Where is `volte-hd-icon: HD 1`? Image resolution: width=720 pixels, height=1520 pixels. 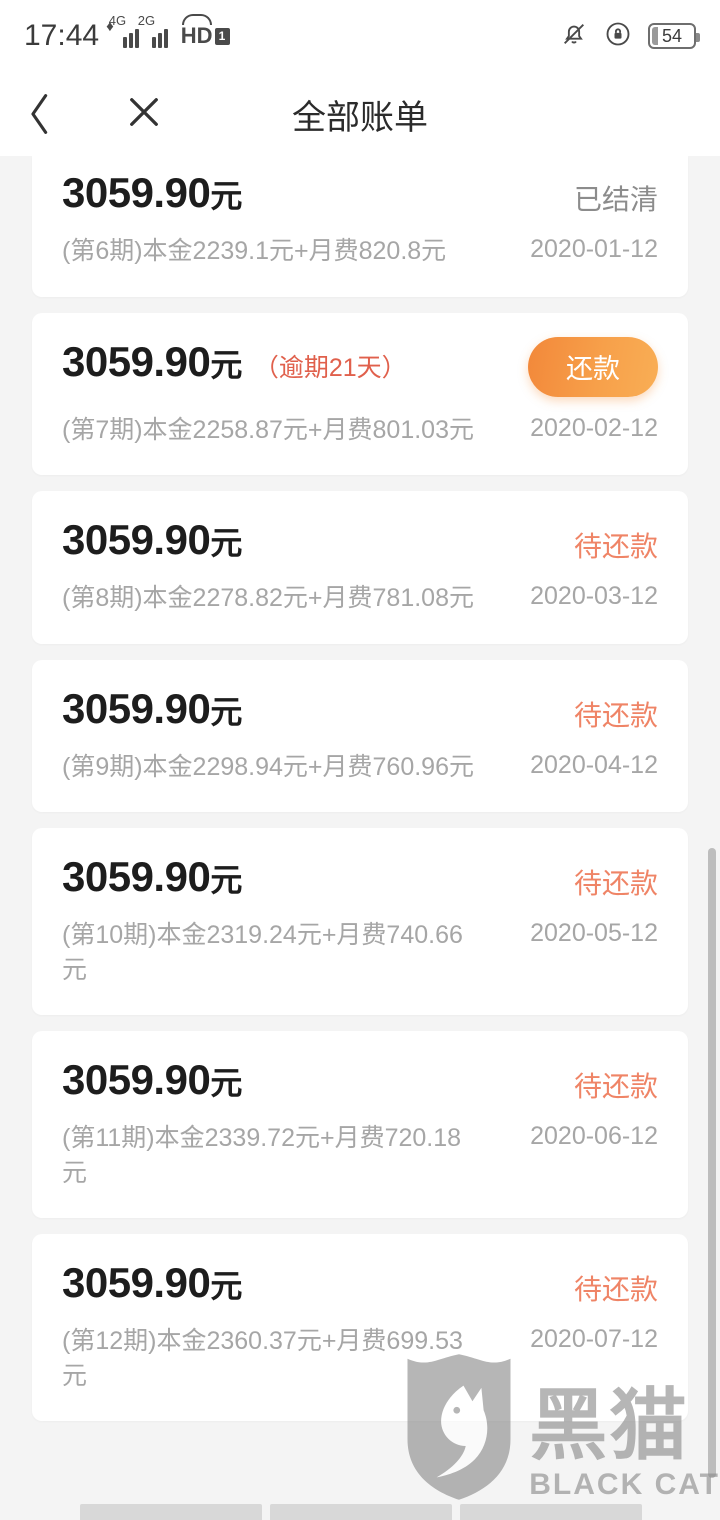 volte-hd-icon: HD 1 is located at coordinates (205, 31).